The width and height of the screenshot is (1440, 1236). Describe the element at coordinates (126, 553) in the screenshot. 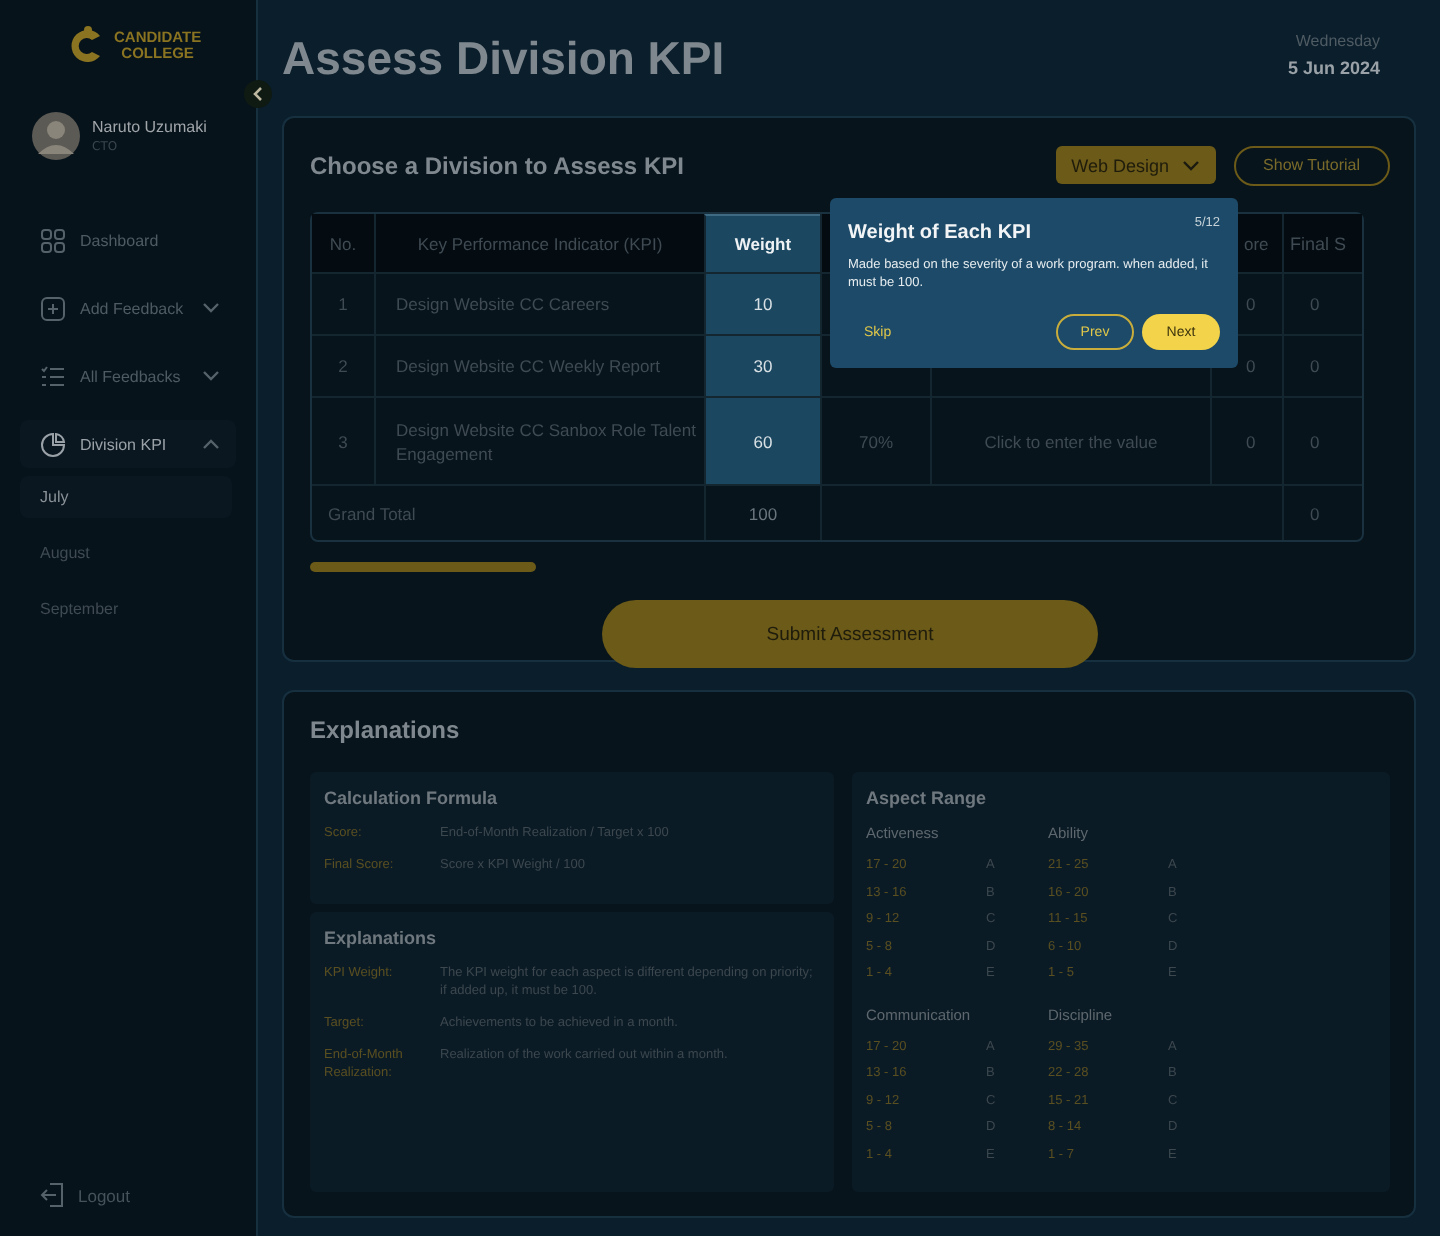

I see `nav-subitem: August` at that location.